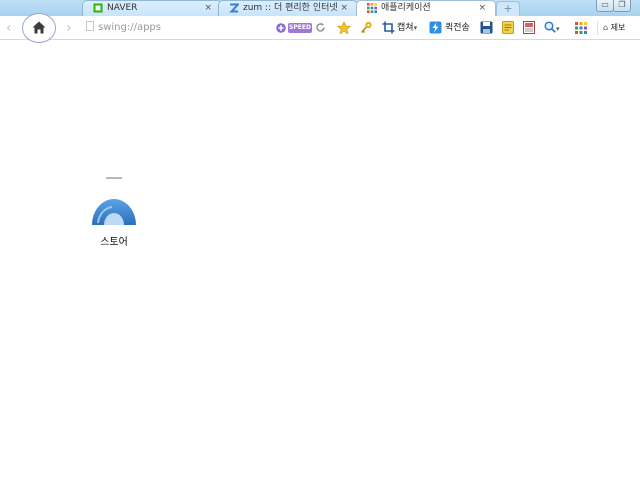  I want to click on capture-label: 캡쳐, so click(405, 28).